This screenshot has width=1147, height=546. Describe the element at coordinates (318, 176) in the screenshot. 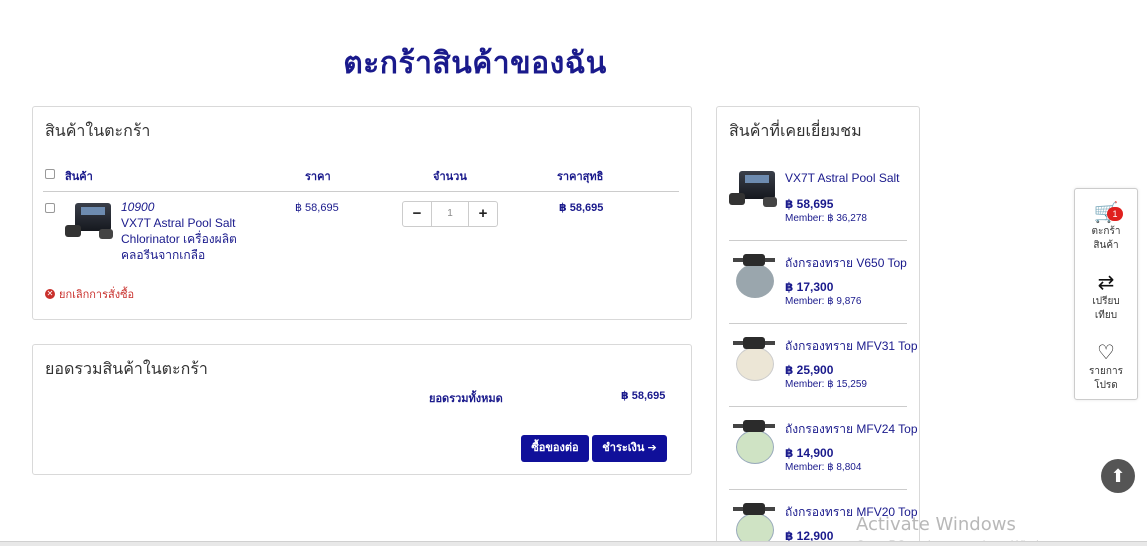

I see `column-price: ราคา` at that location.